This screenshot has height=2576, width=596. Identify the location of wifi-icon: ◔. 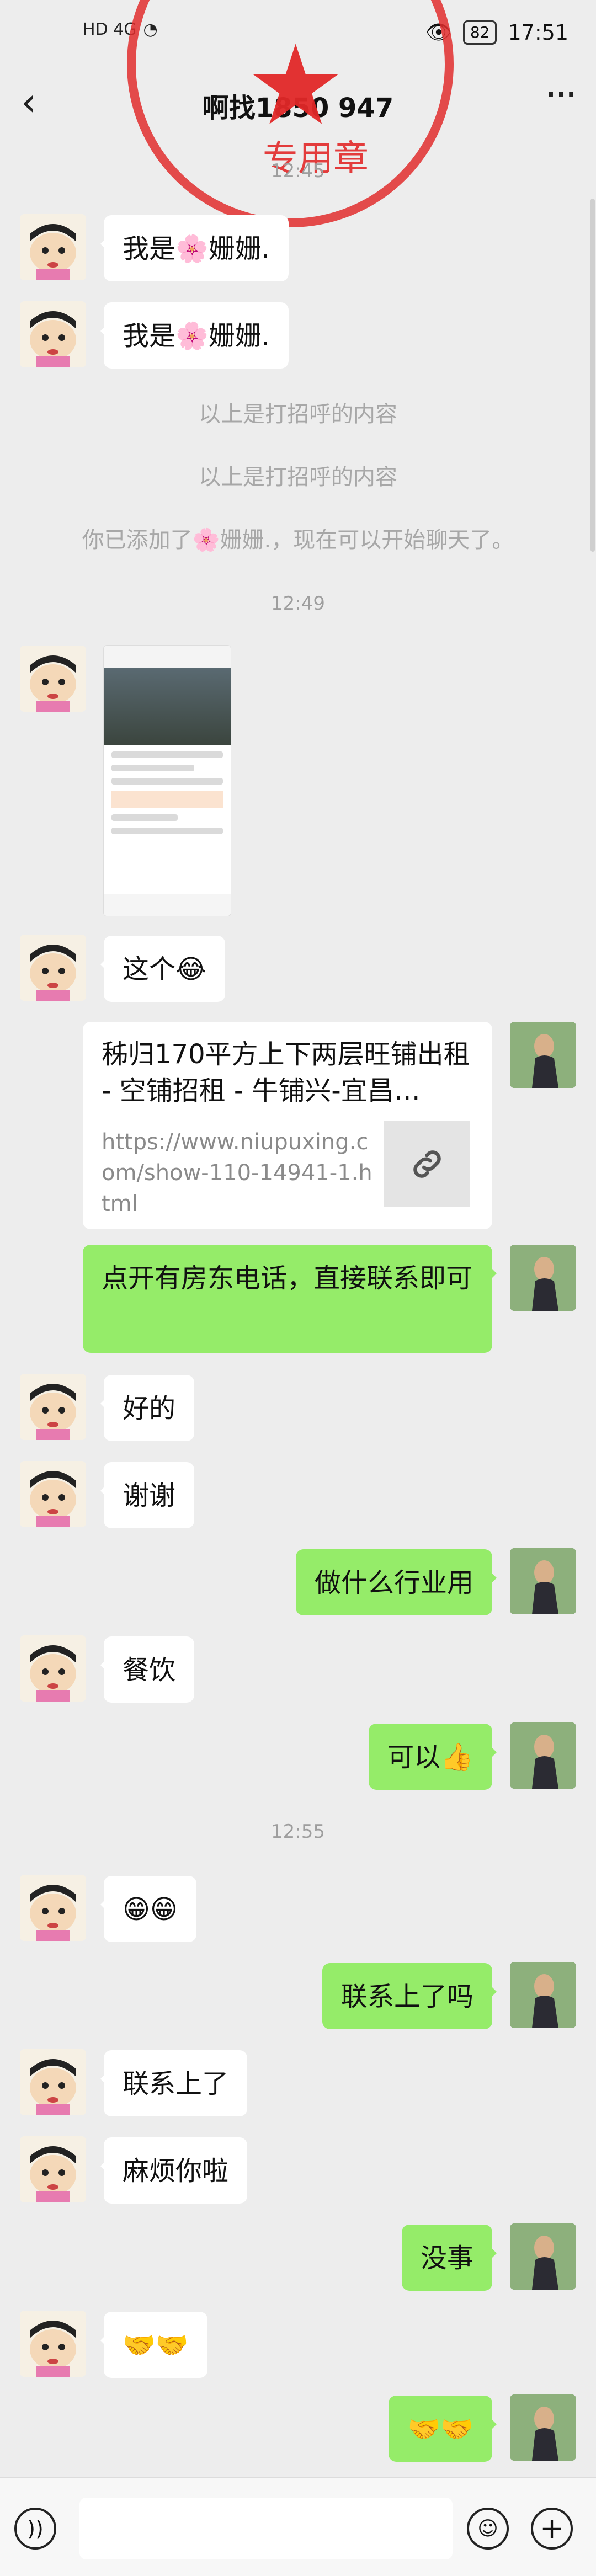
(150, 29).